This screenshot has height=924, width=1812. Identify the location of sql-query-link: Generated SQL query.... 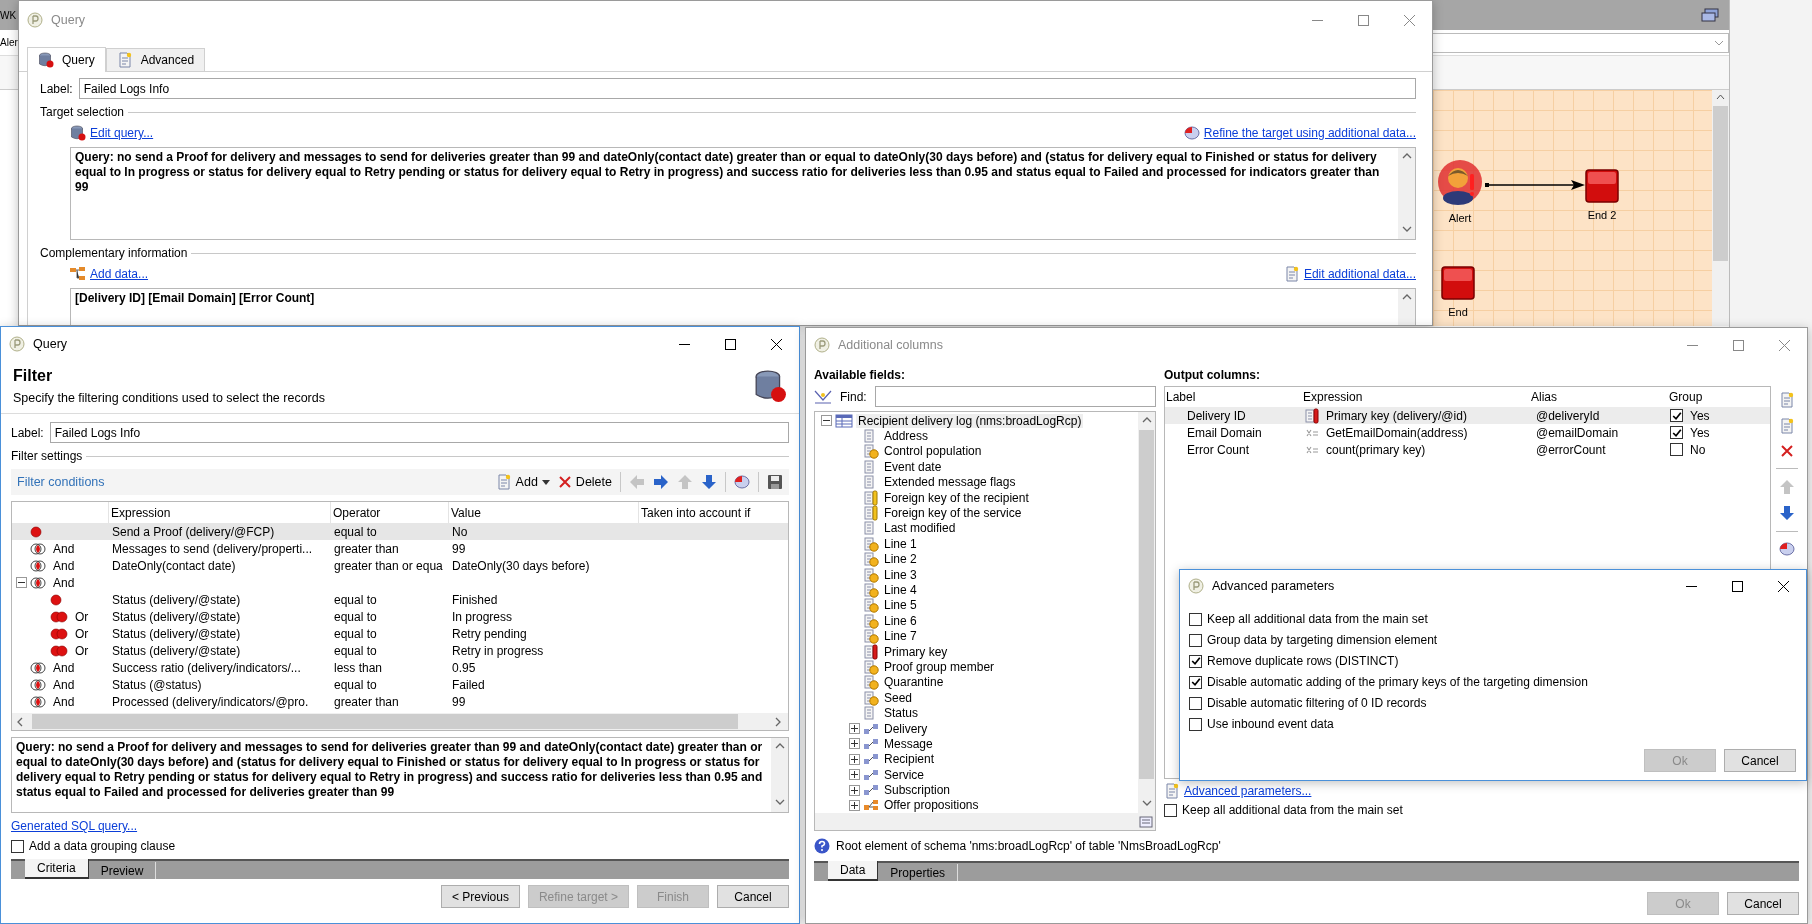
(74, 826).